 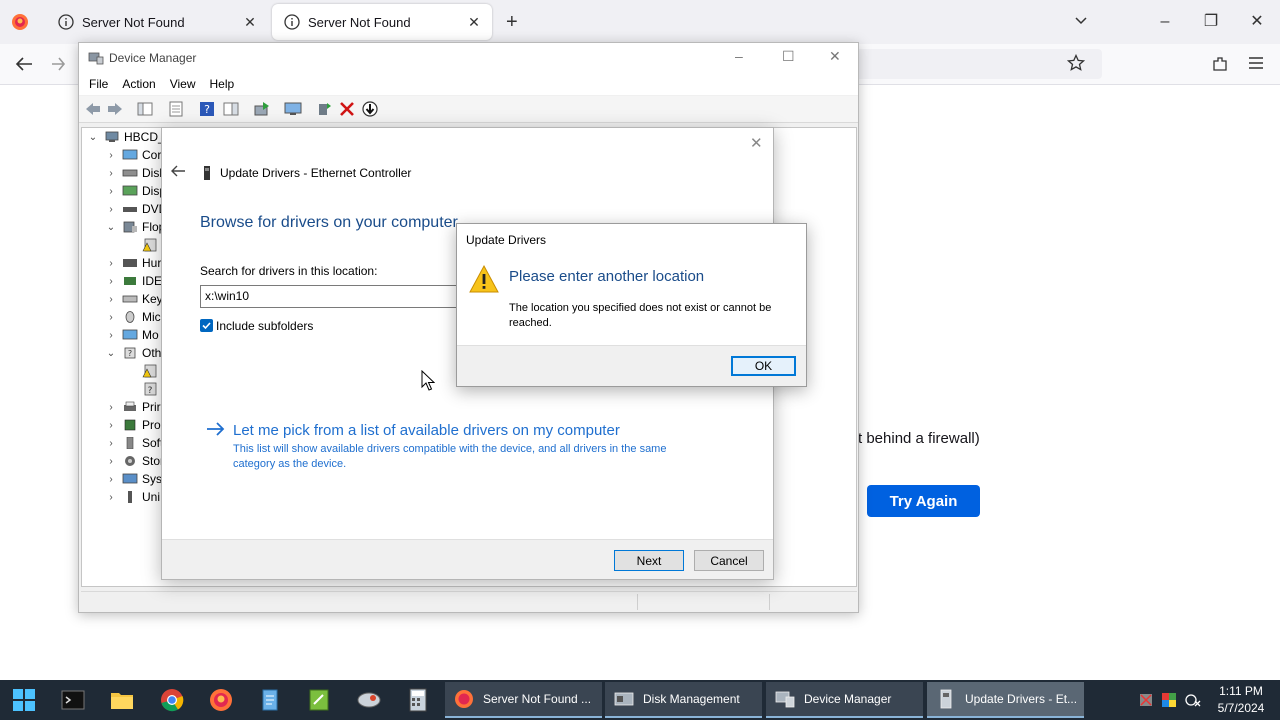 I want to click on uninstall-device-icon, so click(x=347, y=109).